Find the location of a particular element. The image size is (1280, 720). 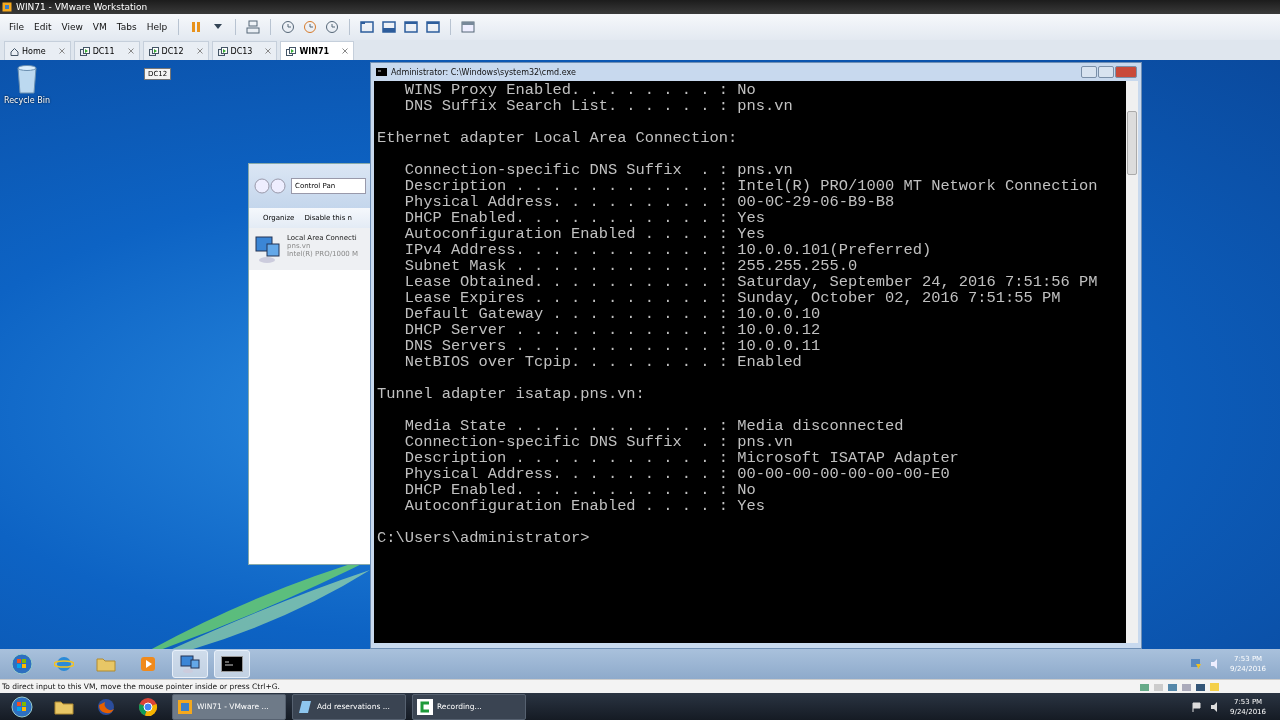

console-line: Tunnel adapter isatap.pns.vn: is located at coordinates (511, 394).